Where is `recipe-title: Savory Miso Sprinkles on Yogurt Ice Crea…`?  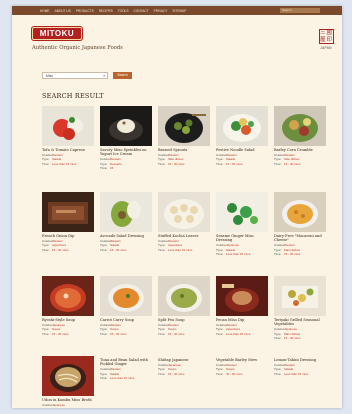
recipe-title: Savory Miso Sprinkles on Yogurt Ice Crea… is located at coordinates (126, 152).